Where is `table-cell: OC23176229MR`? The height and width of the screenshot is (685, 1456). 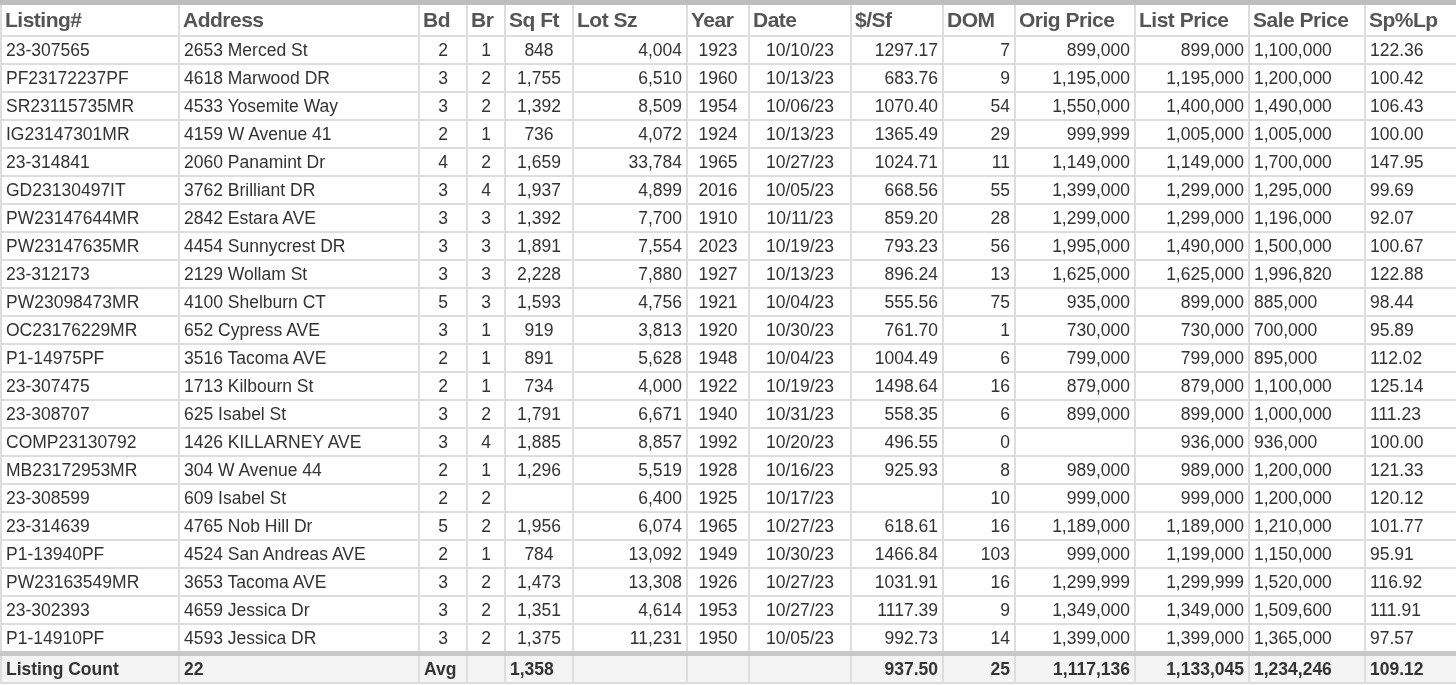
table-cell: OC23176229MR is located at coordinates (90, 330).